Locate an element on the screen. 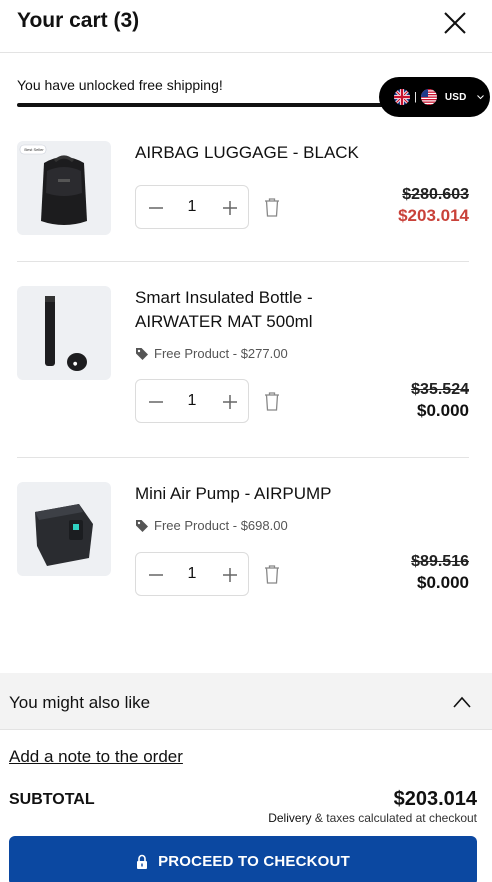 The width and height of the screenshot is (492, 882). product-name: AIRBAG LUGGAGE - BLACK is located at coordinates (255, 153).